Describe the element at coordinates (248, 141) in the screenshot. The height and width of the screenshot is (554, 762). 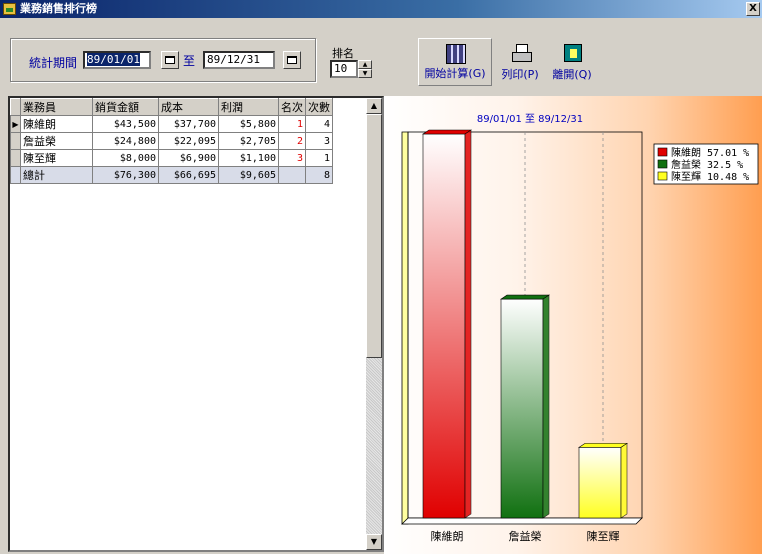
I see `cell-profit: $2,705` at that location.